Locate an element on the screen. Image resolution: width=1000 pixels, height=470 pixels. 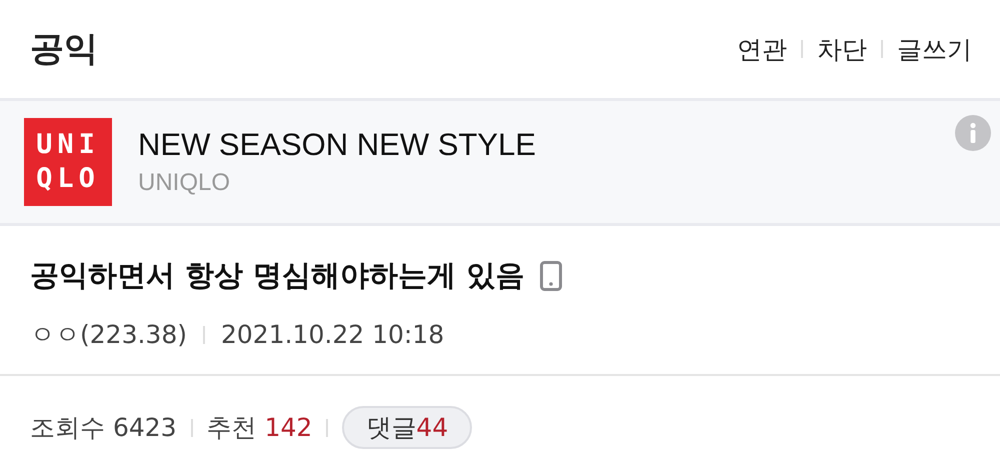
brand-logo: UNI QLO is located at coordinates (68, 162).